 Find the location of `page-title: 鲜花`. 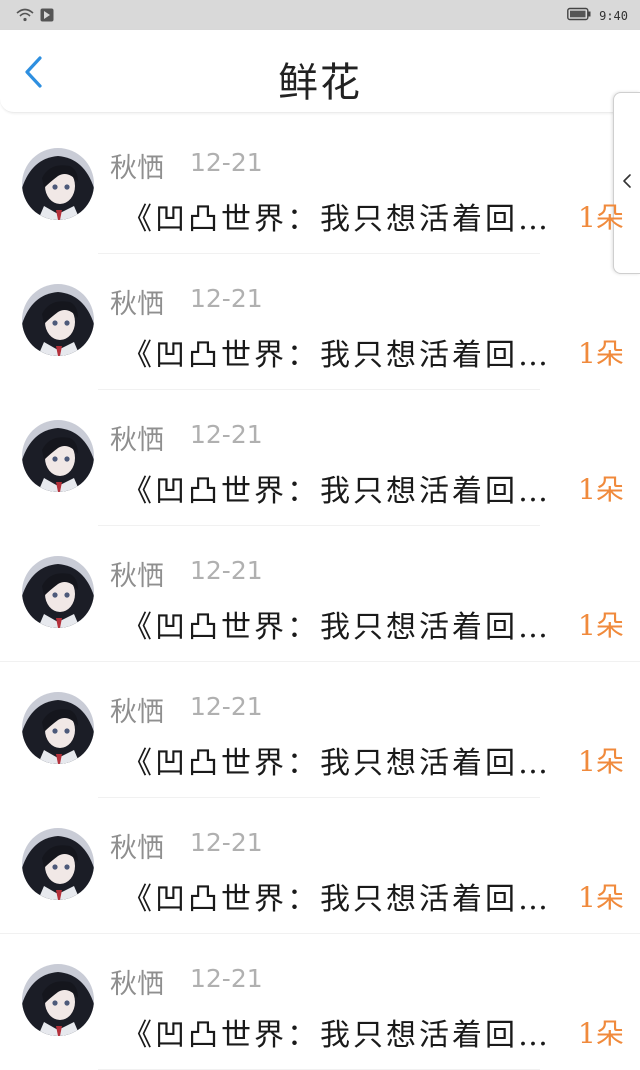

page-title: 鲜花 is located at coordinates (320, 83).